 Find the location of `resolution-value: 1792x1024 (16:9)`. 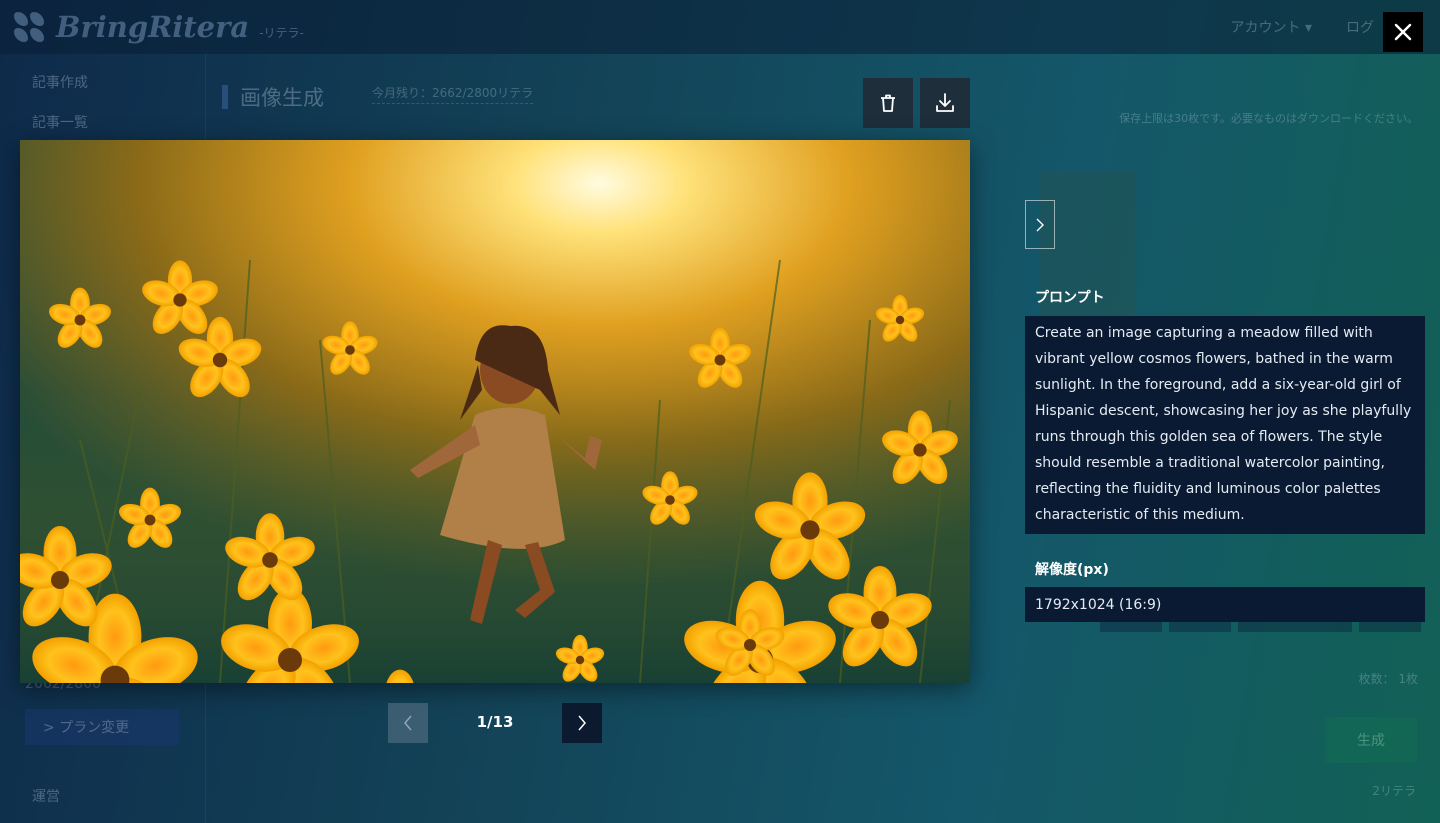

resolution-value: 1792x1024 (16:9) is located at coordinates (1225, 604).